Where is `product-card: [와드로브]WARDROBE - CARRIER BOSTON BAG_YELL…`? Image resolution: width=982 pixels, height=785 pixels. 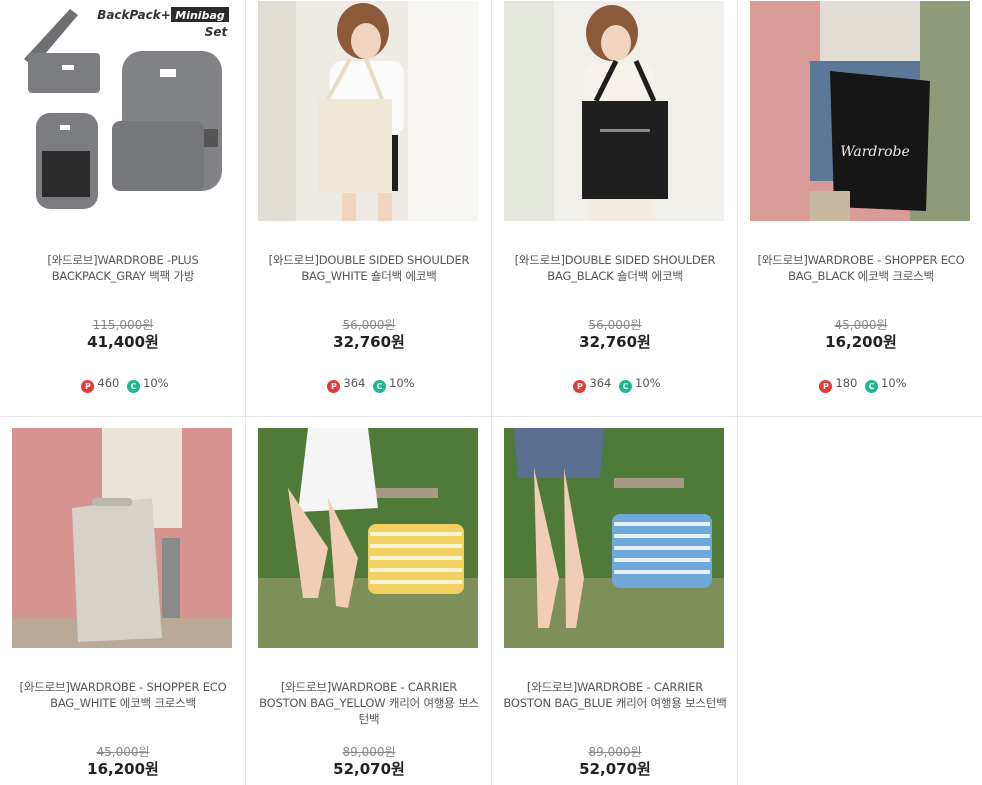
product-card: [와드로브]WARDROBE - CARRIER BOSTON BAG_YELL… is located at coordinates (369, 601).